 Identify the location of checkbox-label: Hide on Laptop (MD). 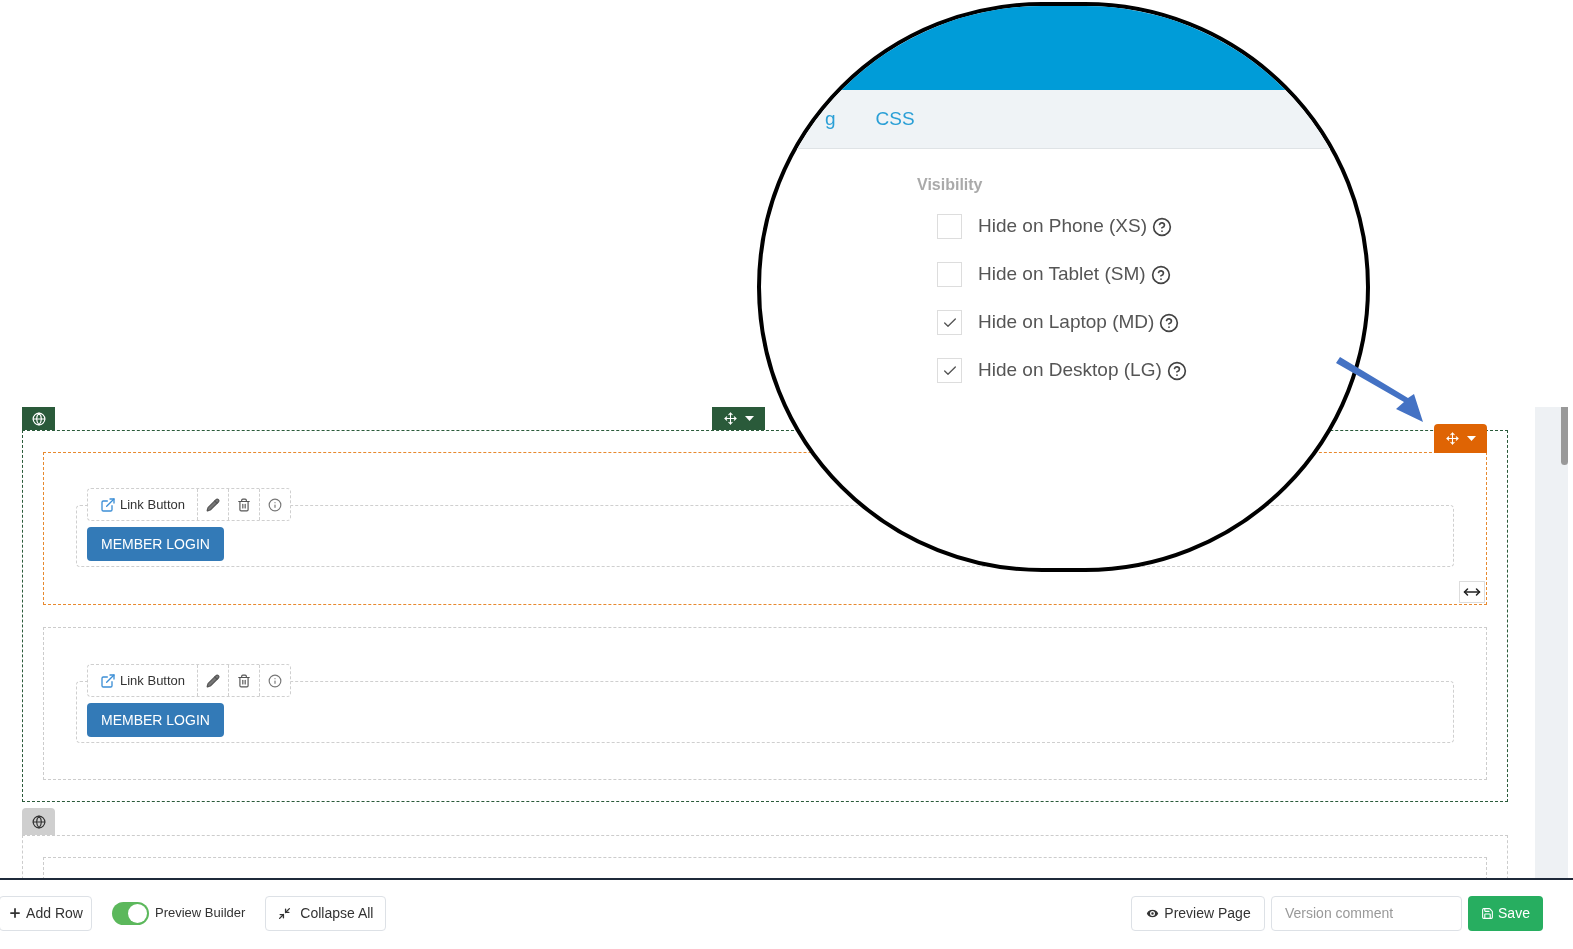
(1066, 322).